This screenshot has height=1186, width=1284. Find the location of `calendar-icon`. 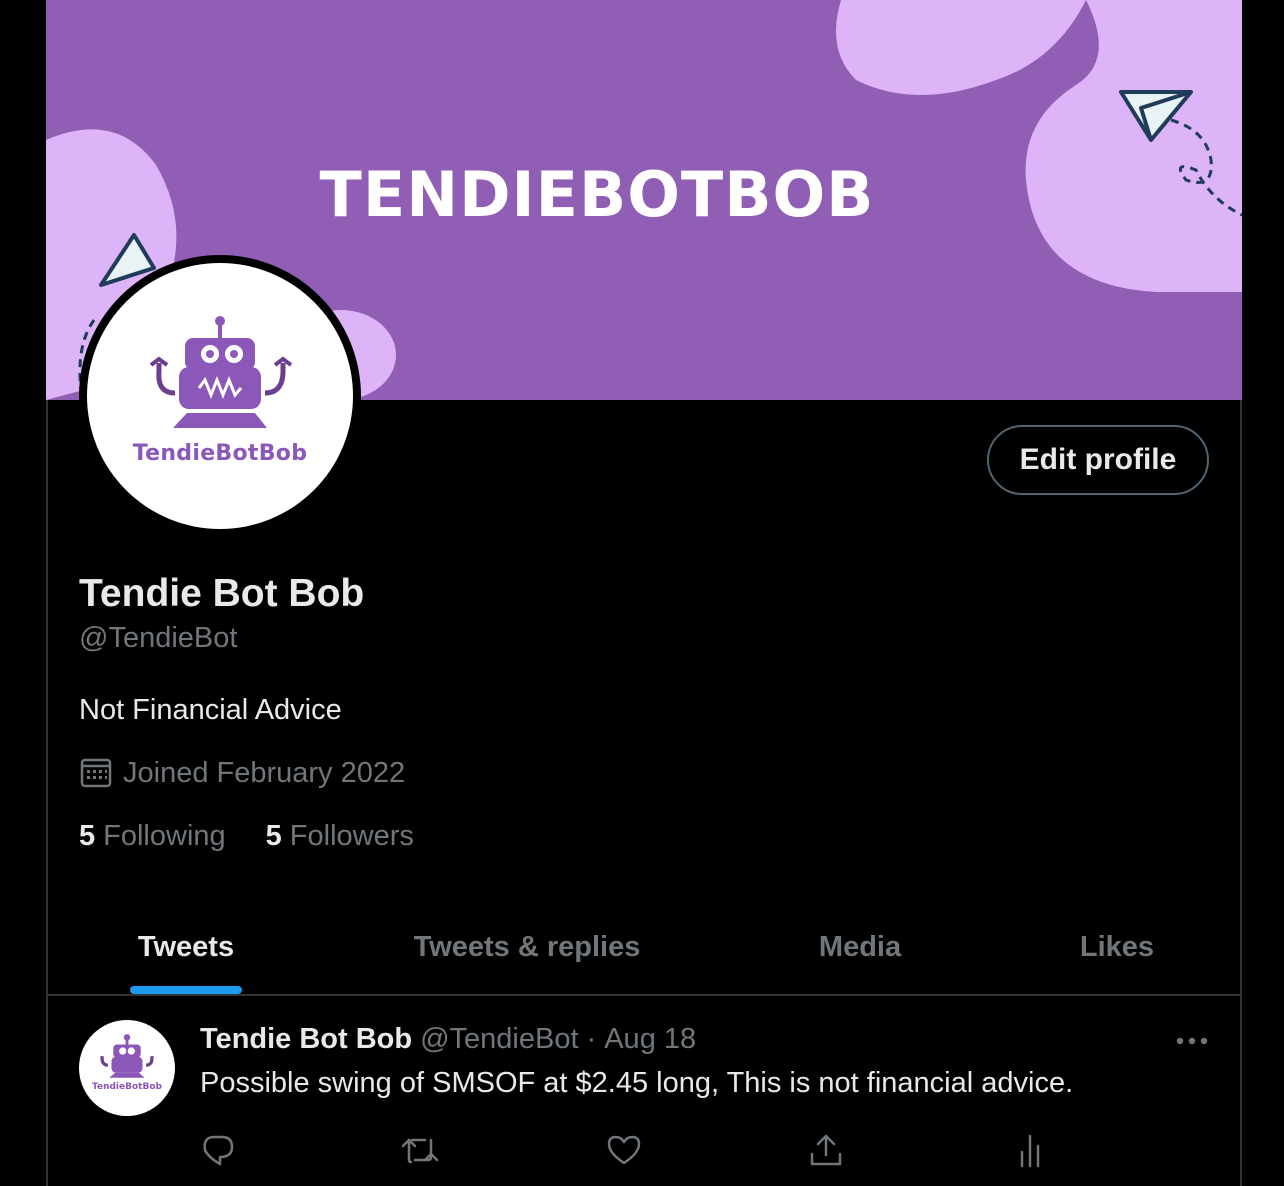

calendar-icon is located at coordinates (96, 773).